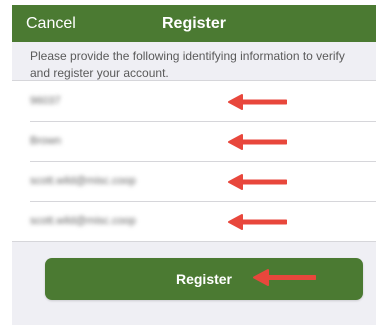 This screenshot has height=329, width=389. Describe the element at coordinates (125, 221) in the screenshot. I see `confirm-email-field` at that location.